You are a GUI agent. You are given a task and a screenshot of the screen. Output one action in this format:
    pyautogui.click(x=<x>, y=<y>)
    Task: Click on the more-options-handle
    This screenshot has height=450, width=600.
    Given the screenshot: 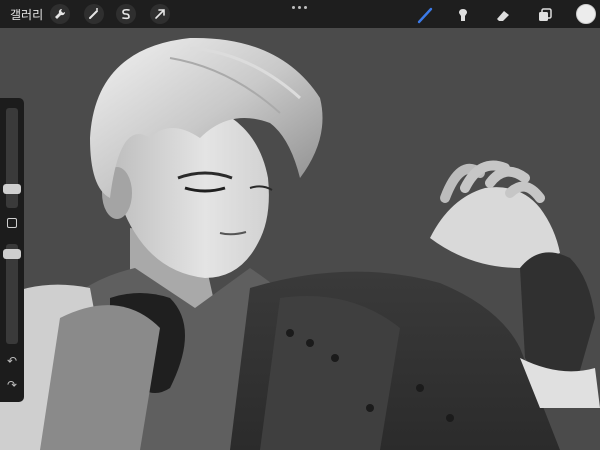 What is the action you would take?
    pyautogui.click(x=300, y=9)
    